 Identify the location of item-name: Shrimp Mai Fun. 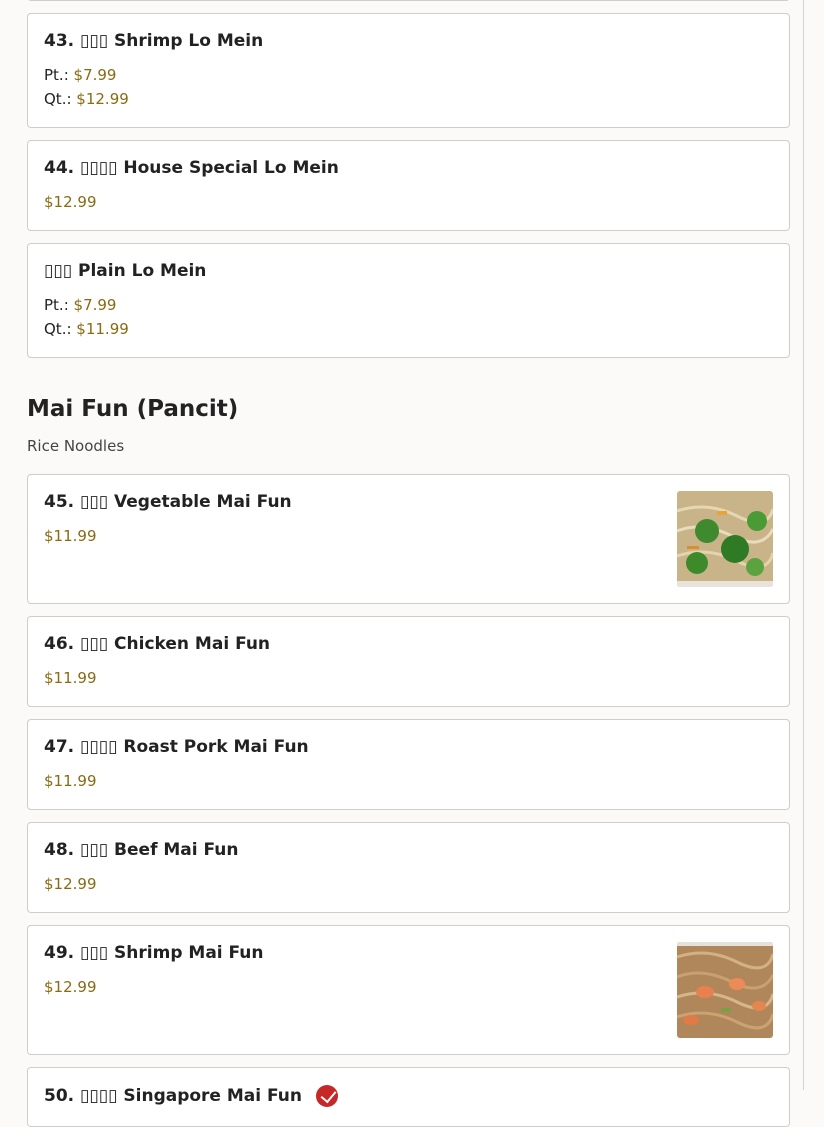
(189, 953).